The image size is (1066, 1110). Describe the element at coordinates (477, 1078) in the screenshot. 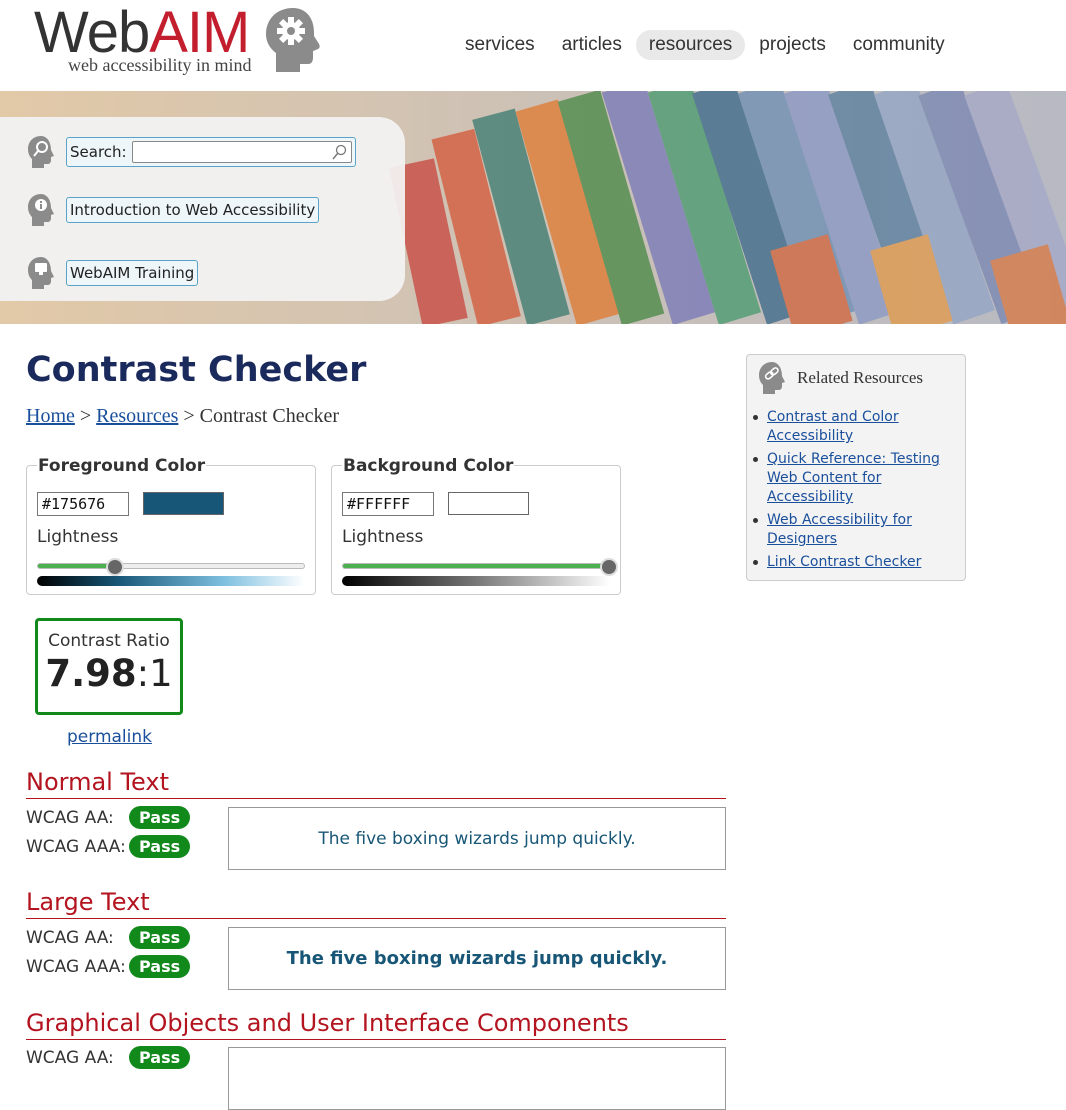

I see `graphical-objects-sample` at that location.